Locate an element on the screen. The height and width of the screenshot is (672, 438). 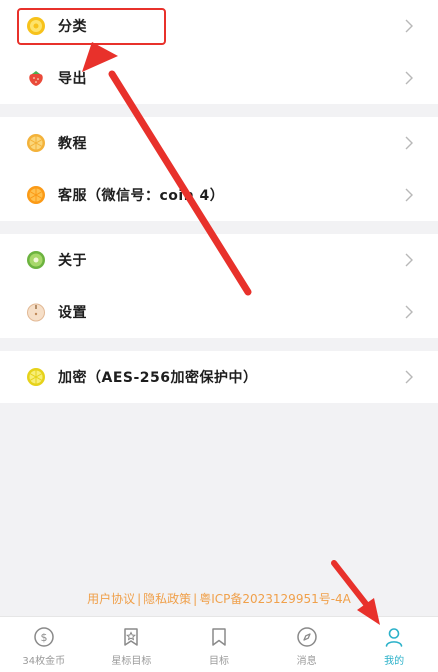
menu-item-settings: 设置 is located at coordinates (219, 312).